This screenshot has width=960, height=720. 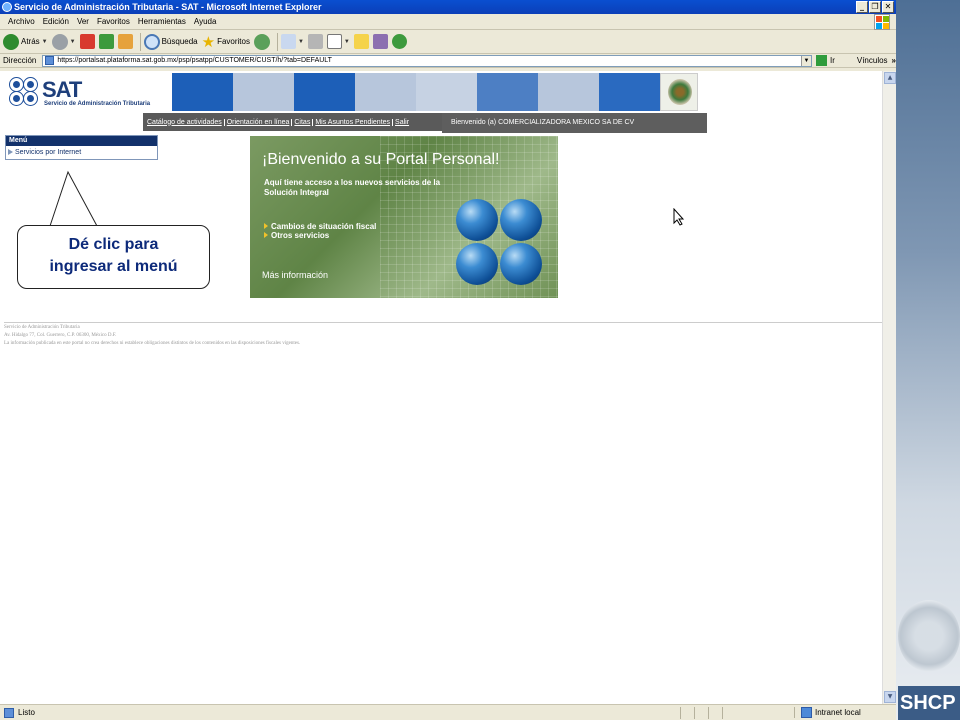 I want to click on search-label: Búsqueda, so click(x=179, y=41).